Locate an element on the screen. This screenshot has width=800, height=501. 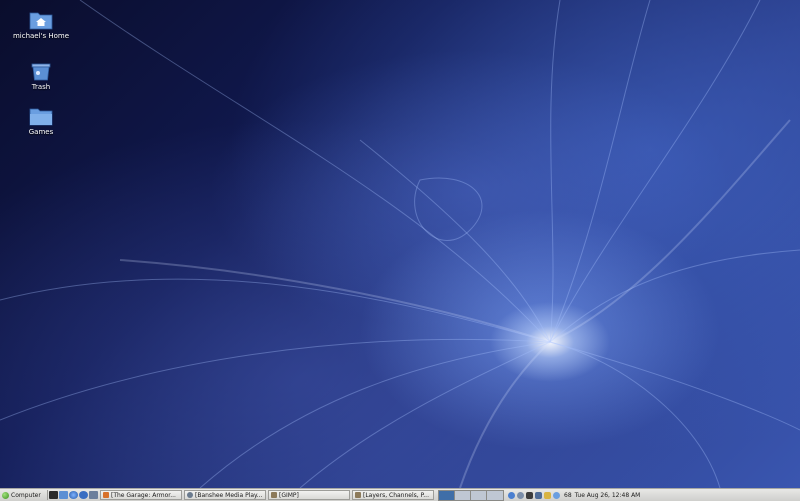
firefox-icon is located at coordinates (106, 495).